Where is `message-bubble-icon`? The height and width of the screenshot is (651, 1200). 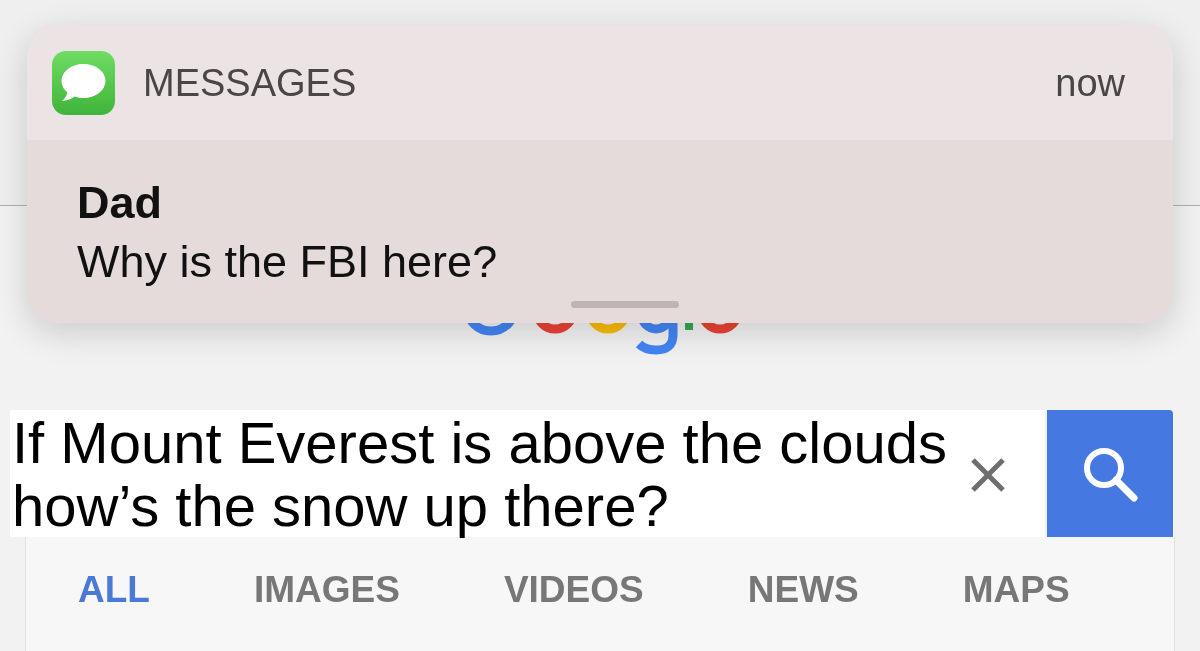
message-bubble-icon is located at coordinates (83, 82).